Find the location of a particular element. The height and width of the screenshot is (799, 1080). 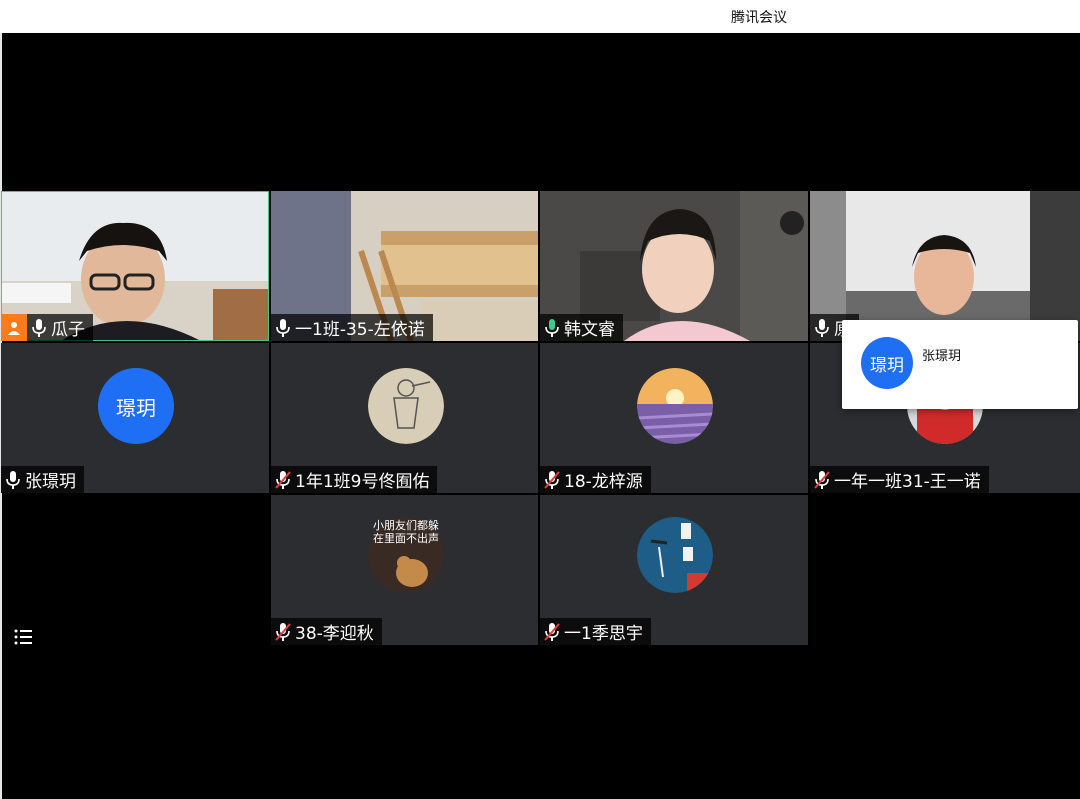

participant-namebar: 张璟玥 is located at coordinates (42, 479).